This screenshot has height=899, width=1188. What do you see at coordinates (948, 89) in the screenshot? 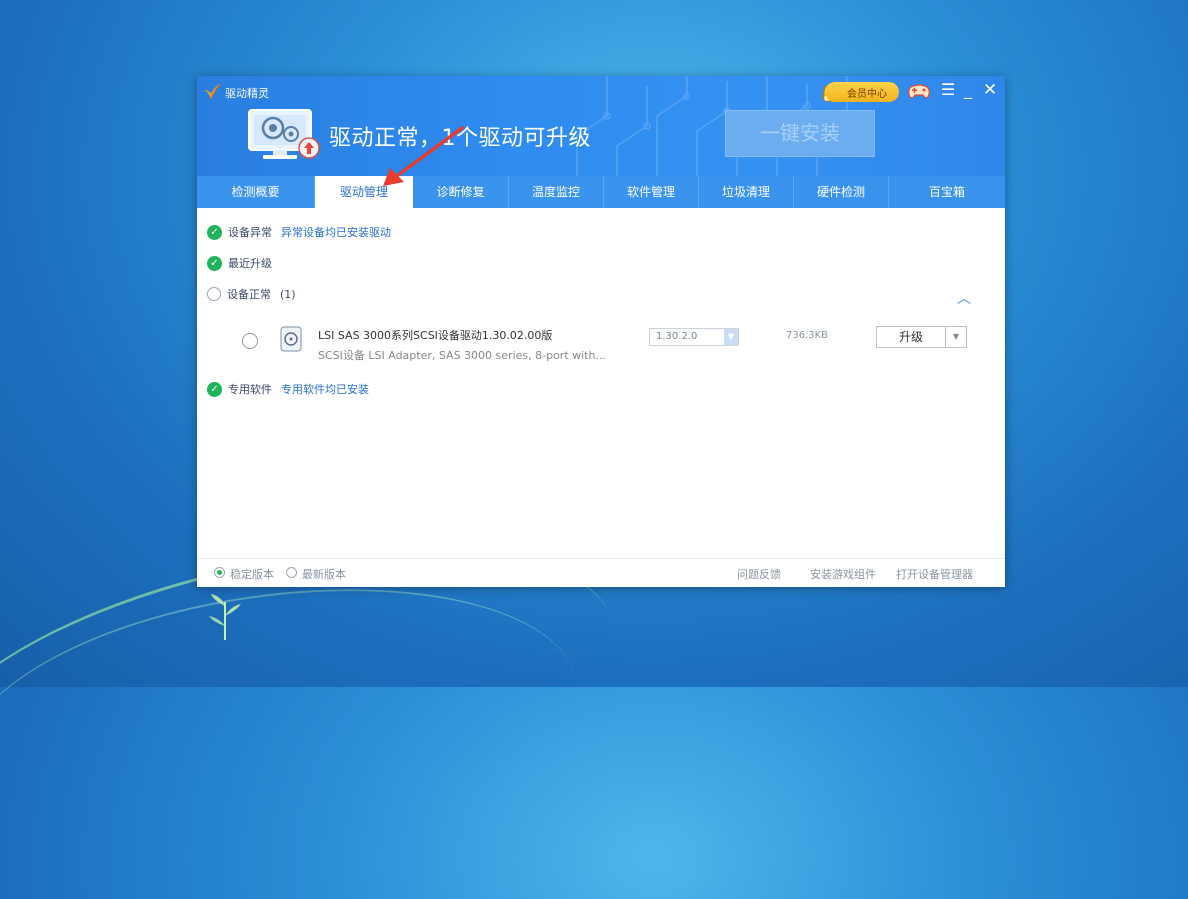
I see `menu-icon: ☰` at bounding box center [948, 89].